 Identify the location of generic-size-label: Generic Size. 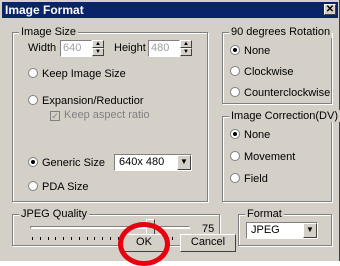
(73, 163).